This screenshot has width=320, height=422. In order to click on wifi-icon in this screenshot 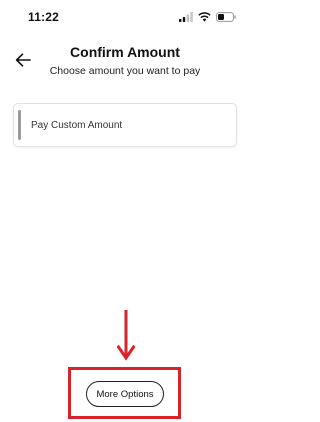, I will do `click(204, 17)`.